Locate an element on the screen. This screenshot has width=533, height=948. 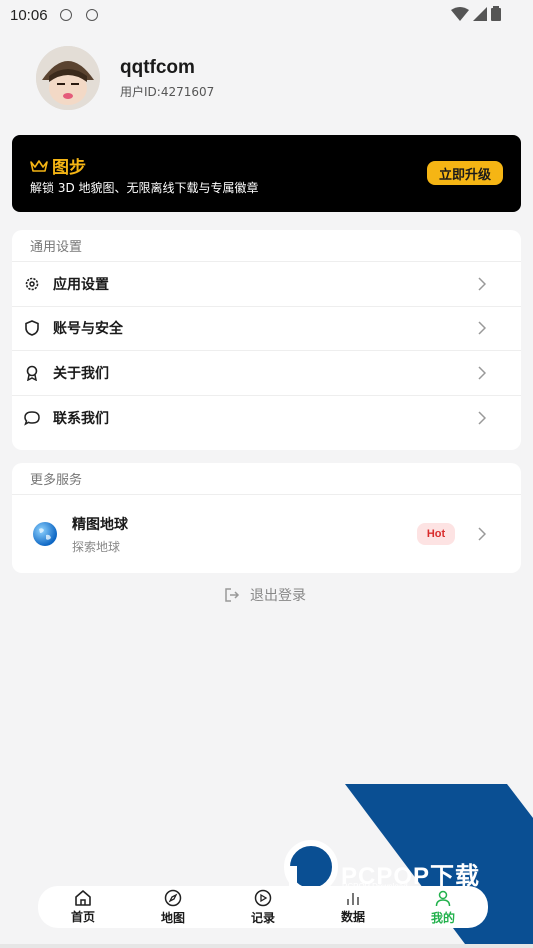
nav-label: 我的 is located at coordinates (442, 917).